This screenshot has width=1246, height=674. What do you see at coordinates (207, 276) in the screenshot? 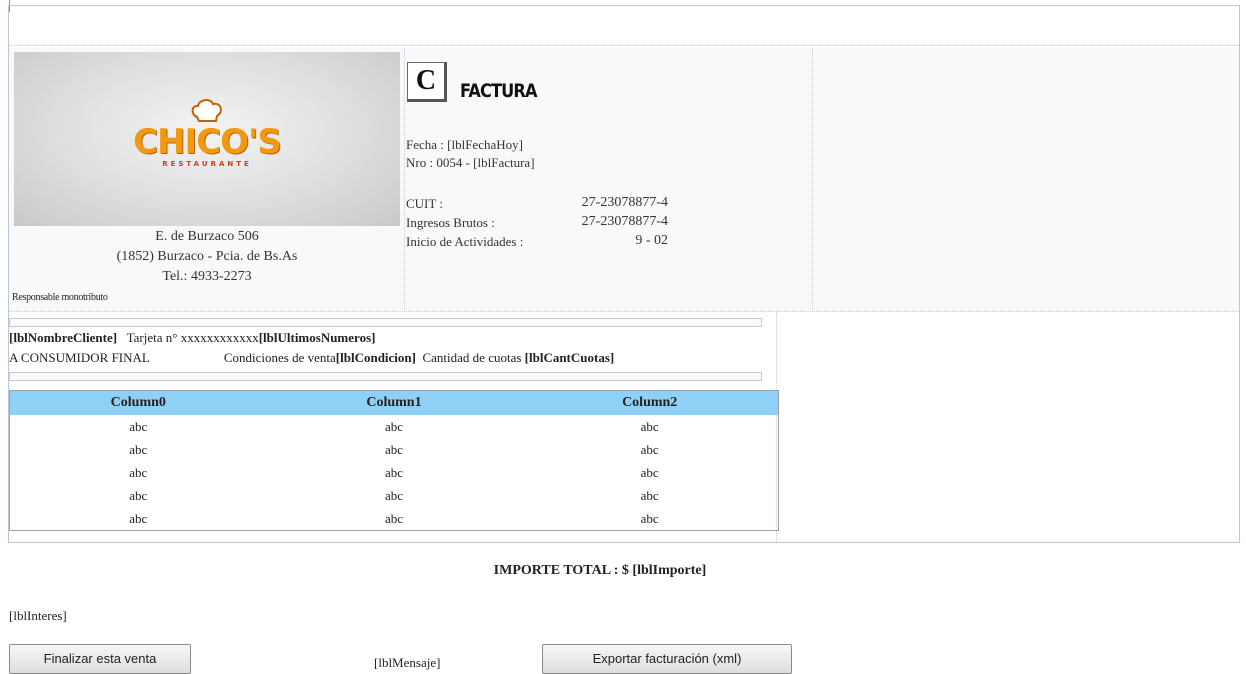
I see `company-phone: Tel.: 4933-2273` at bounding box center [207, 276].